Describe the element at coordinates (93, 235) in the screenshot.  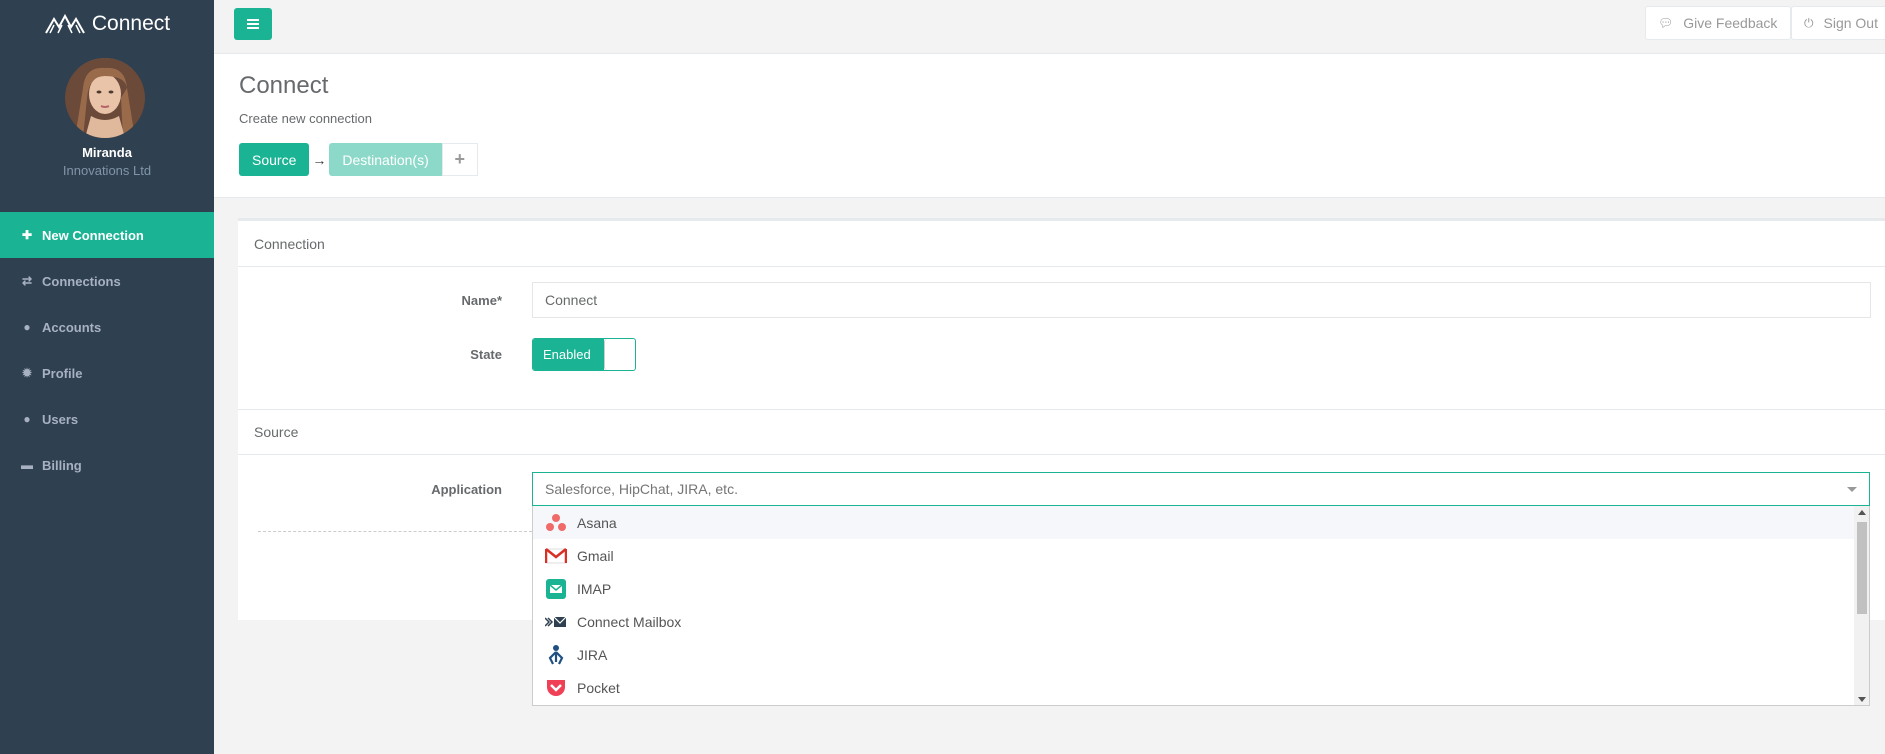
I see `sidebar-item-label: New Connection` at that location.